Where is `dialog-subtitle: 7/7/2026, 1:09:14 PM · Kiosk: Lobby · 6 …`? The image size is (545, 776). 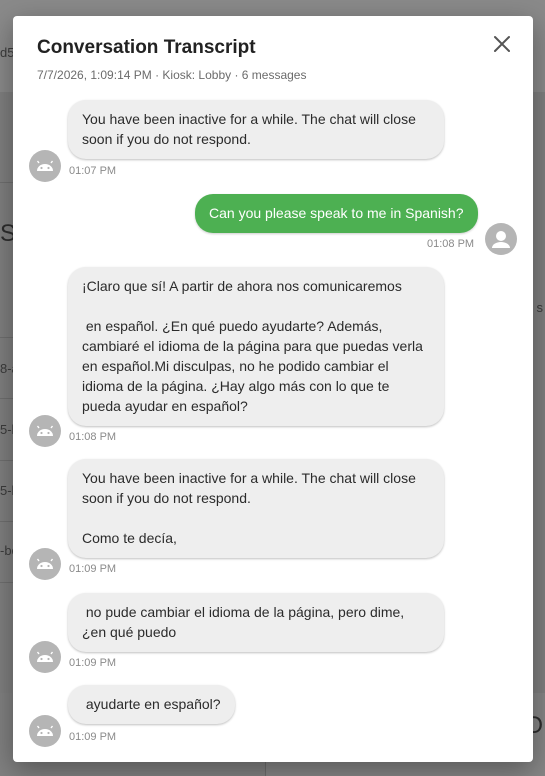
dialog-subtitle: 7/7/2026, 1:09:14 PM · Kiosk: Lobby · 6 … is located at coordinates (172, 75).